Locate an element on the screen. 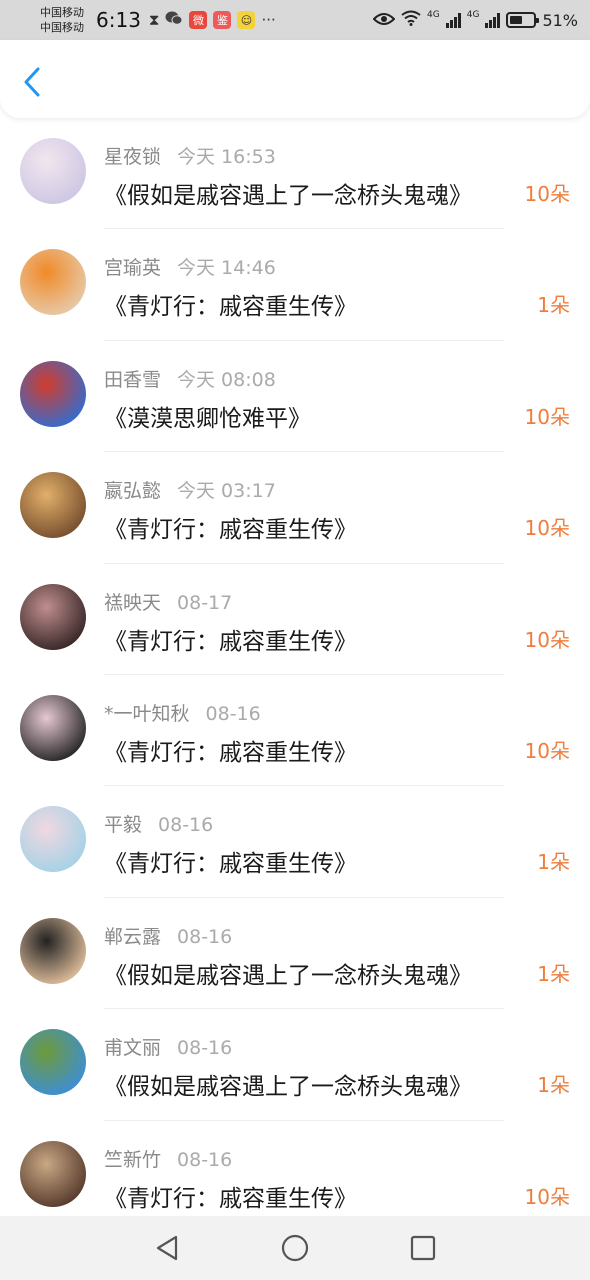  system-status: 4G 4G 51% is located at coordinates (475, 20).